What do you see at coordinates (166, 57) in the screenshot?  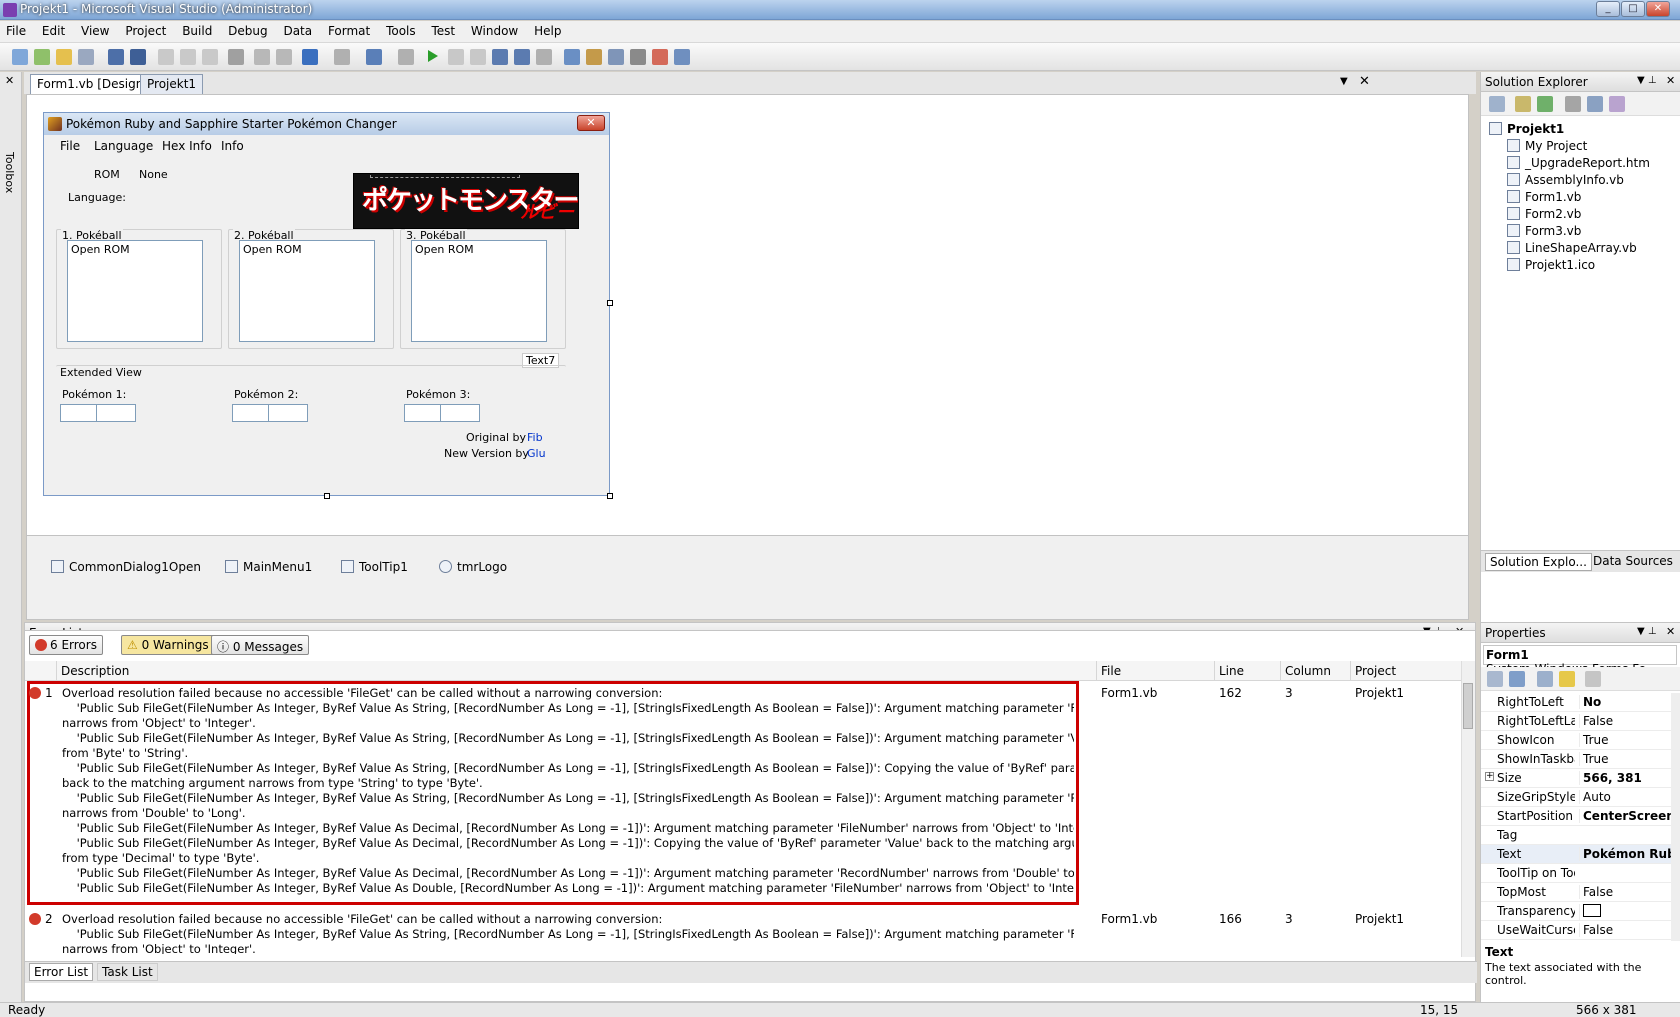 I see `cut-icon` at bounding box center [166, 57].